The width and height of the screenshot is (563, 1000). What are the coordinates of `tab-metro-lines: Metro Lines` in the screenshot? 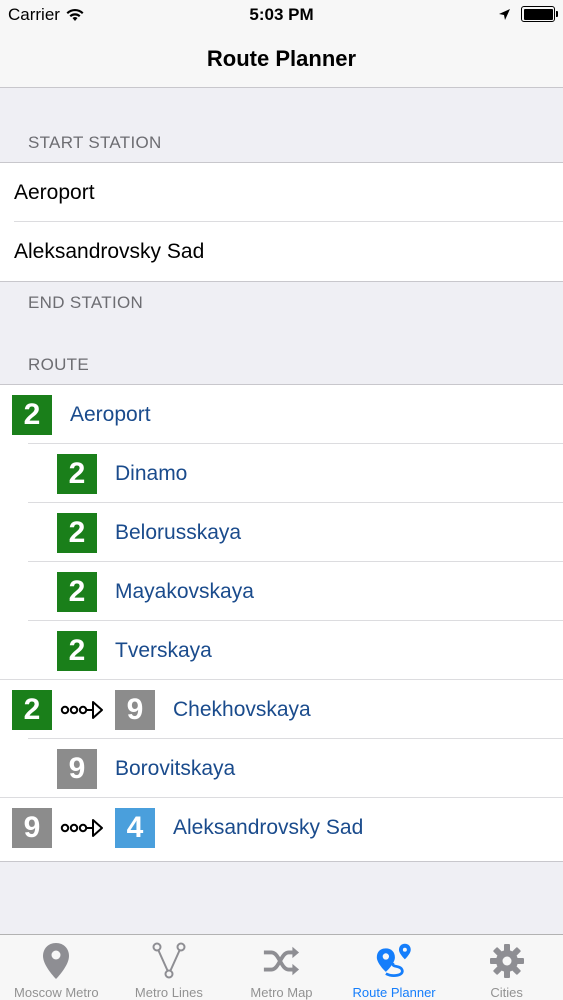 It's located at (169, 967).